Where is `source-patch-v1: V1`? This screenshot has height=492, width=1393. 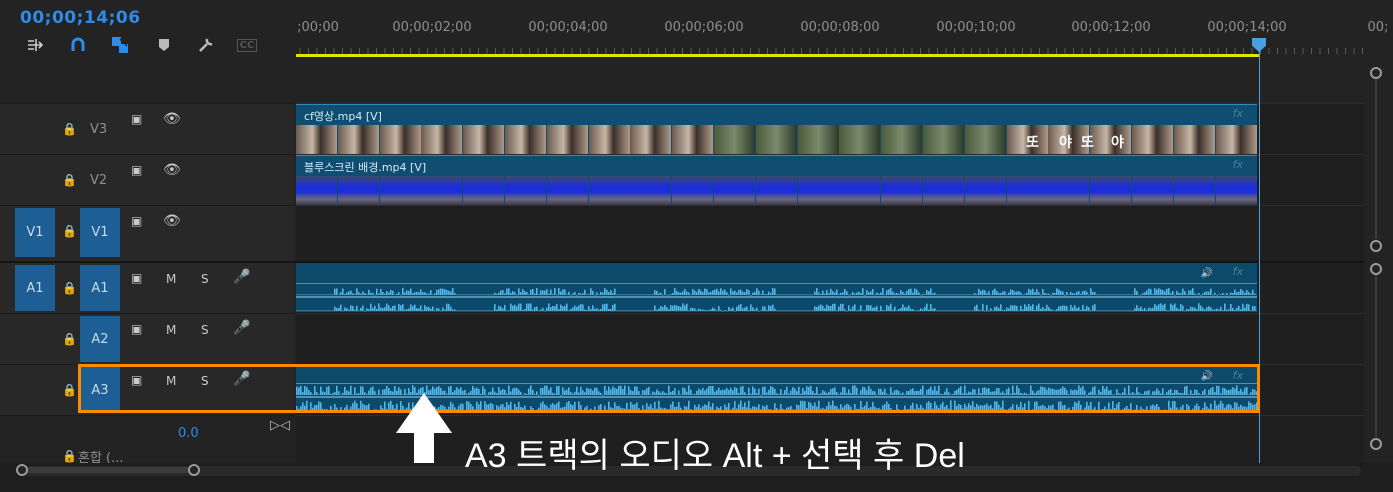 source-patch-v1: V1 is located at coordinates (35, 232).